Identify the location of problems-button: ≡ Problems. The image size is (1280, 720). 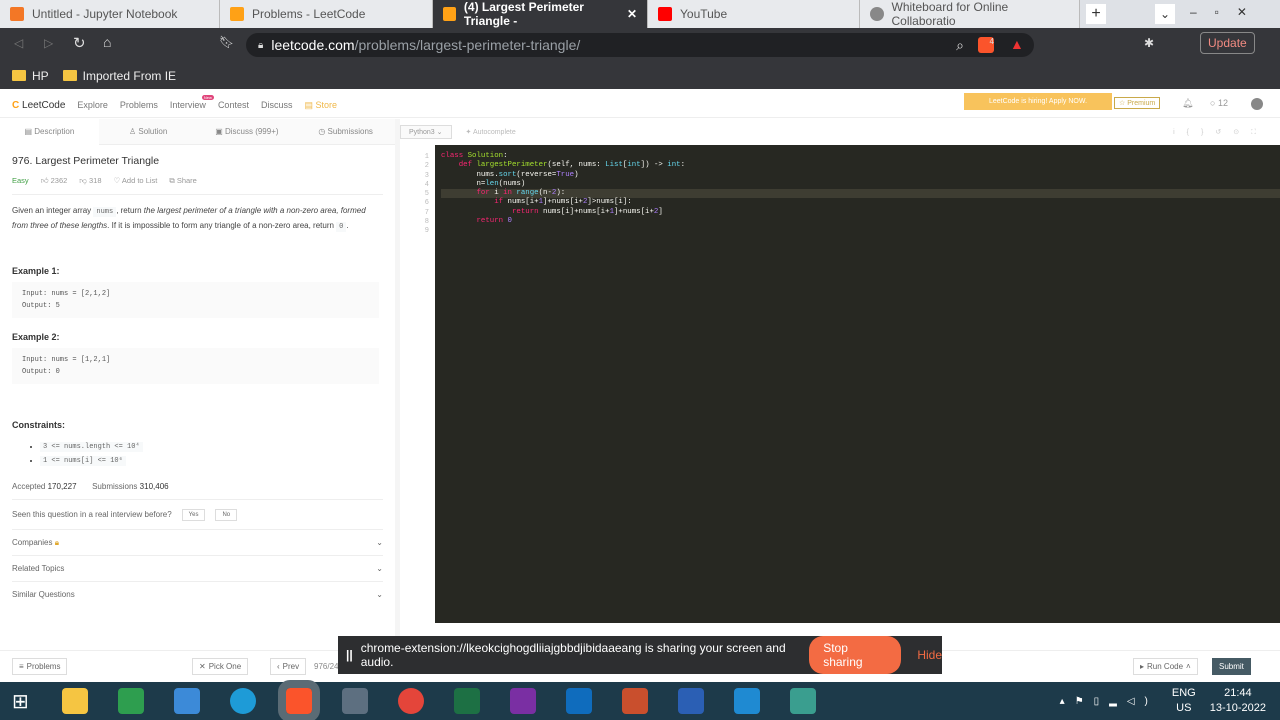
(40, 666).